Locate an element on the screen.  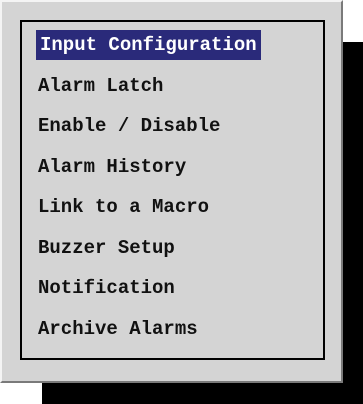
menu-item-archive-alarms: Archive Alarms is located at coordinates (148, 334).